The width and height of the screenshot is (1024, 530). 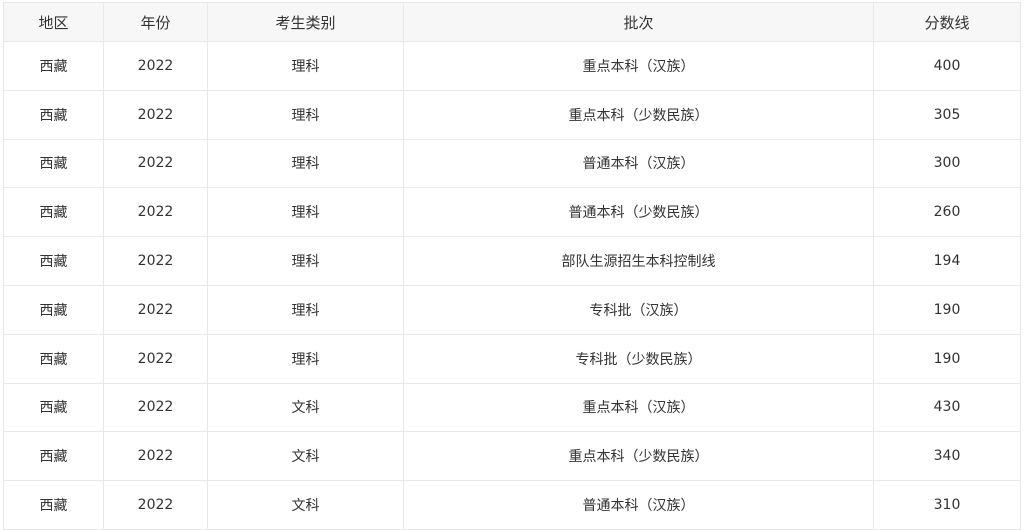 What do you see at coordinates (638, 212) in the screenshot?
I see `cell-batch: 普通本科（少数民族）` at bounding box center [638, 212].